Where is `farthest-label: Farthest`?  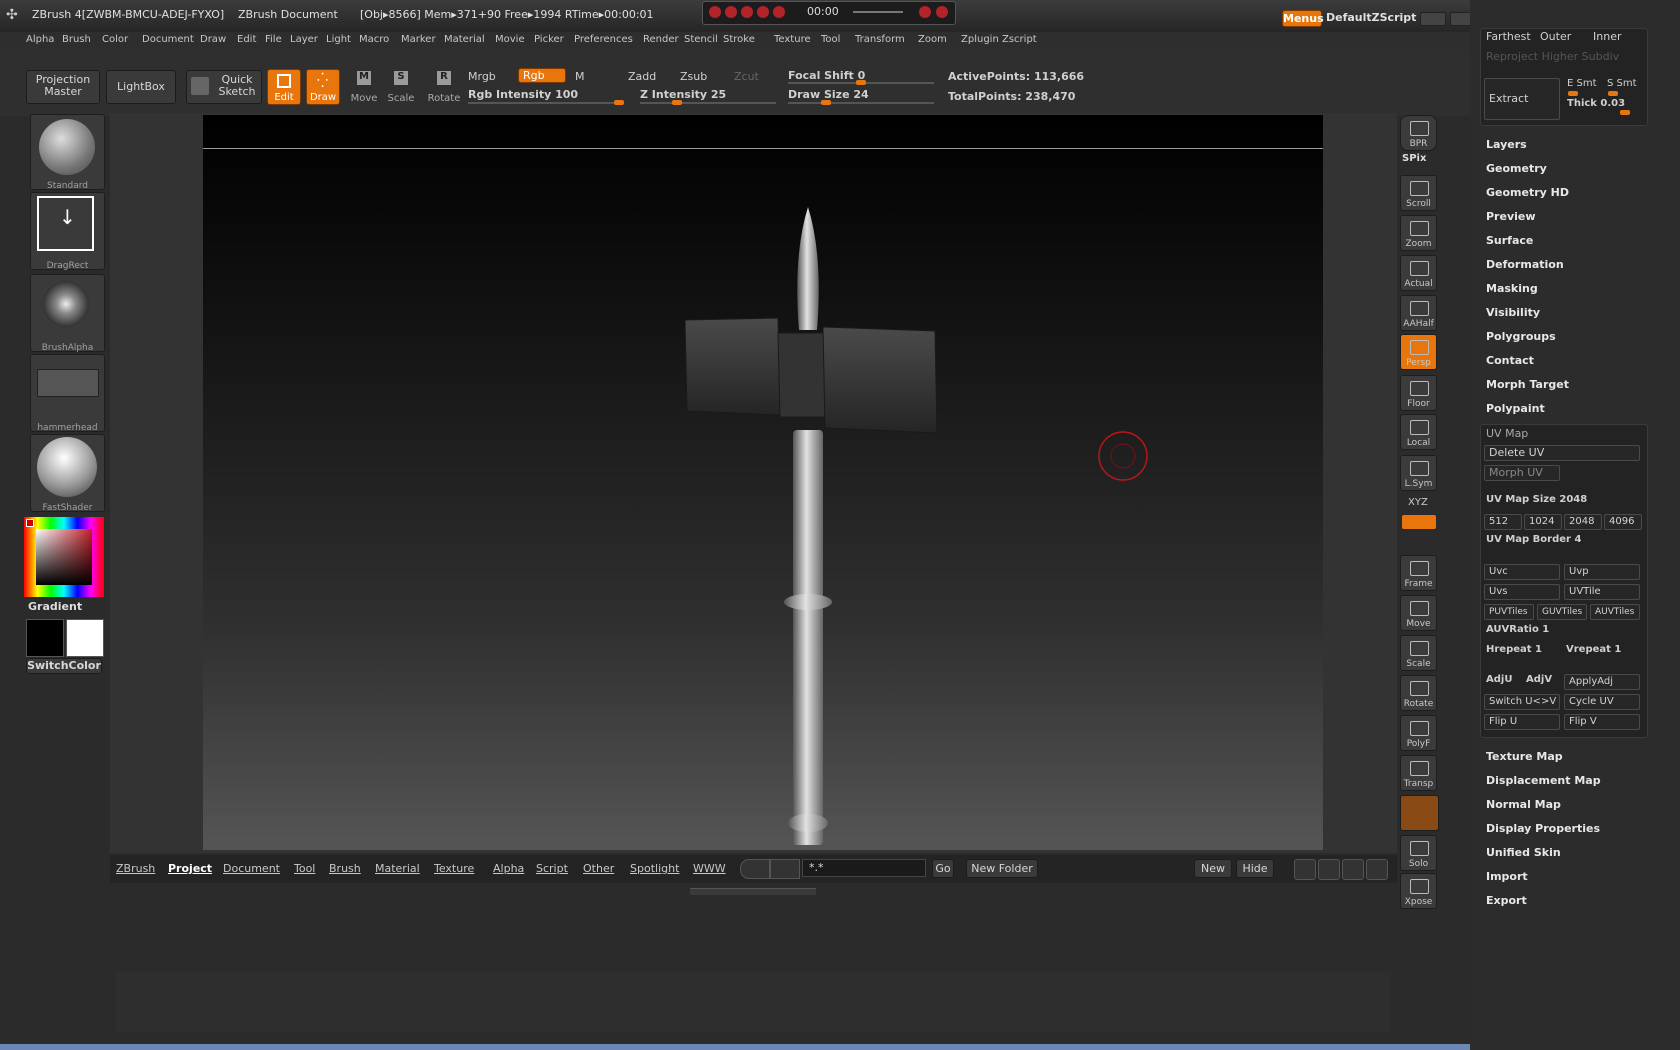
farthest-label: Farthest is located at coordinates (1508, 36).